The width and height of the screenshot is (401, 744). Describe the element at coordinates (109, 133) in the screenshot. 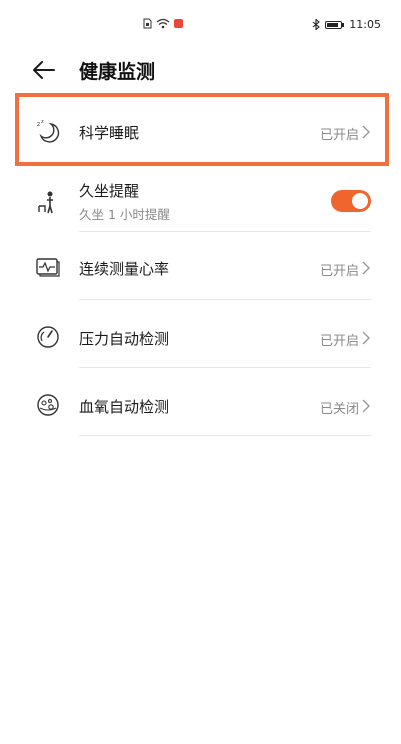

I see `sleep-label: 科学睡眠` at that location.